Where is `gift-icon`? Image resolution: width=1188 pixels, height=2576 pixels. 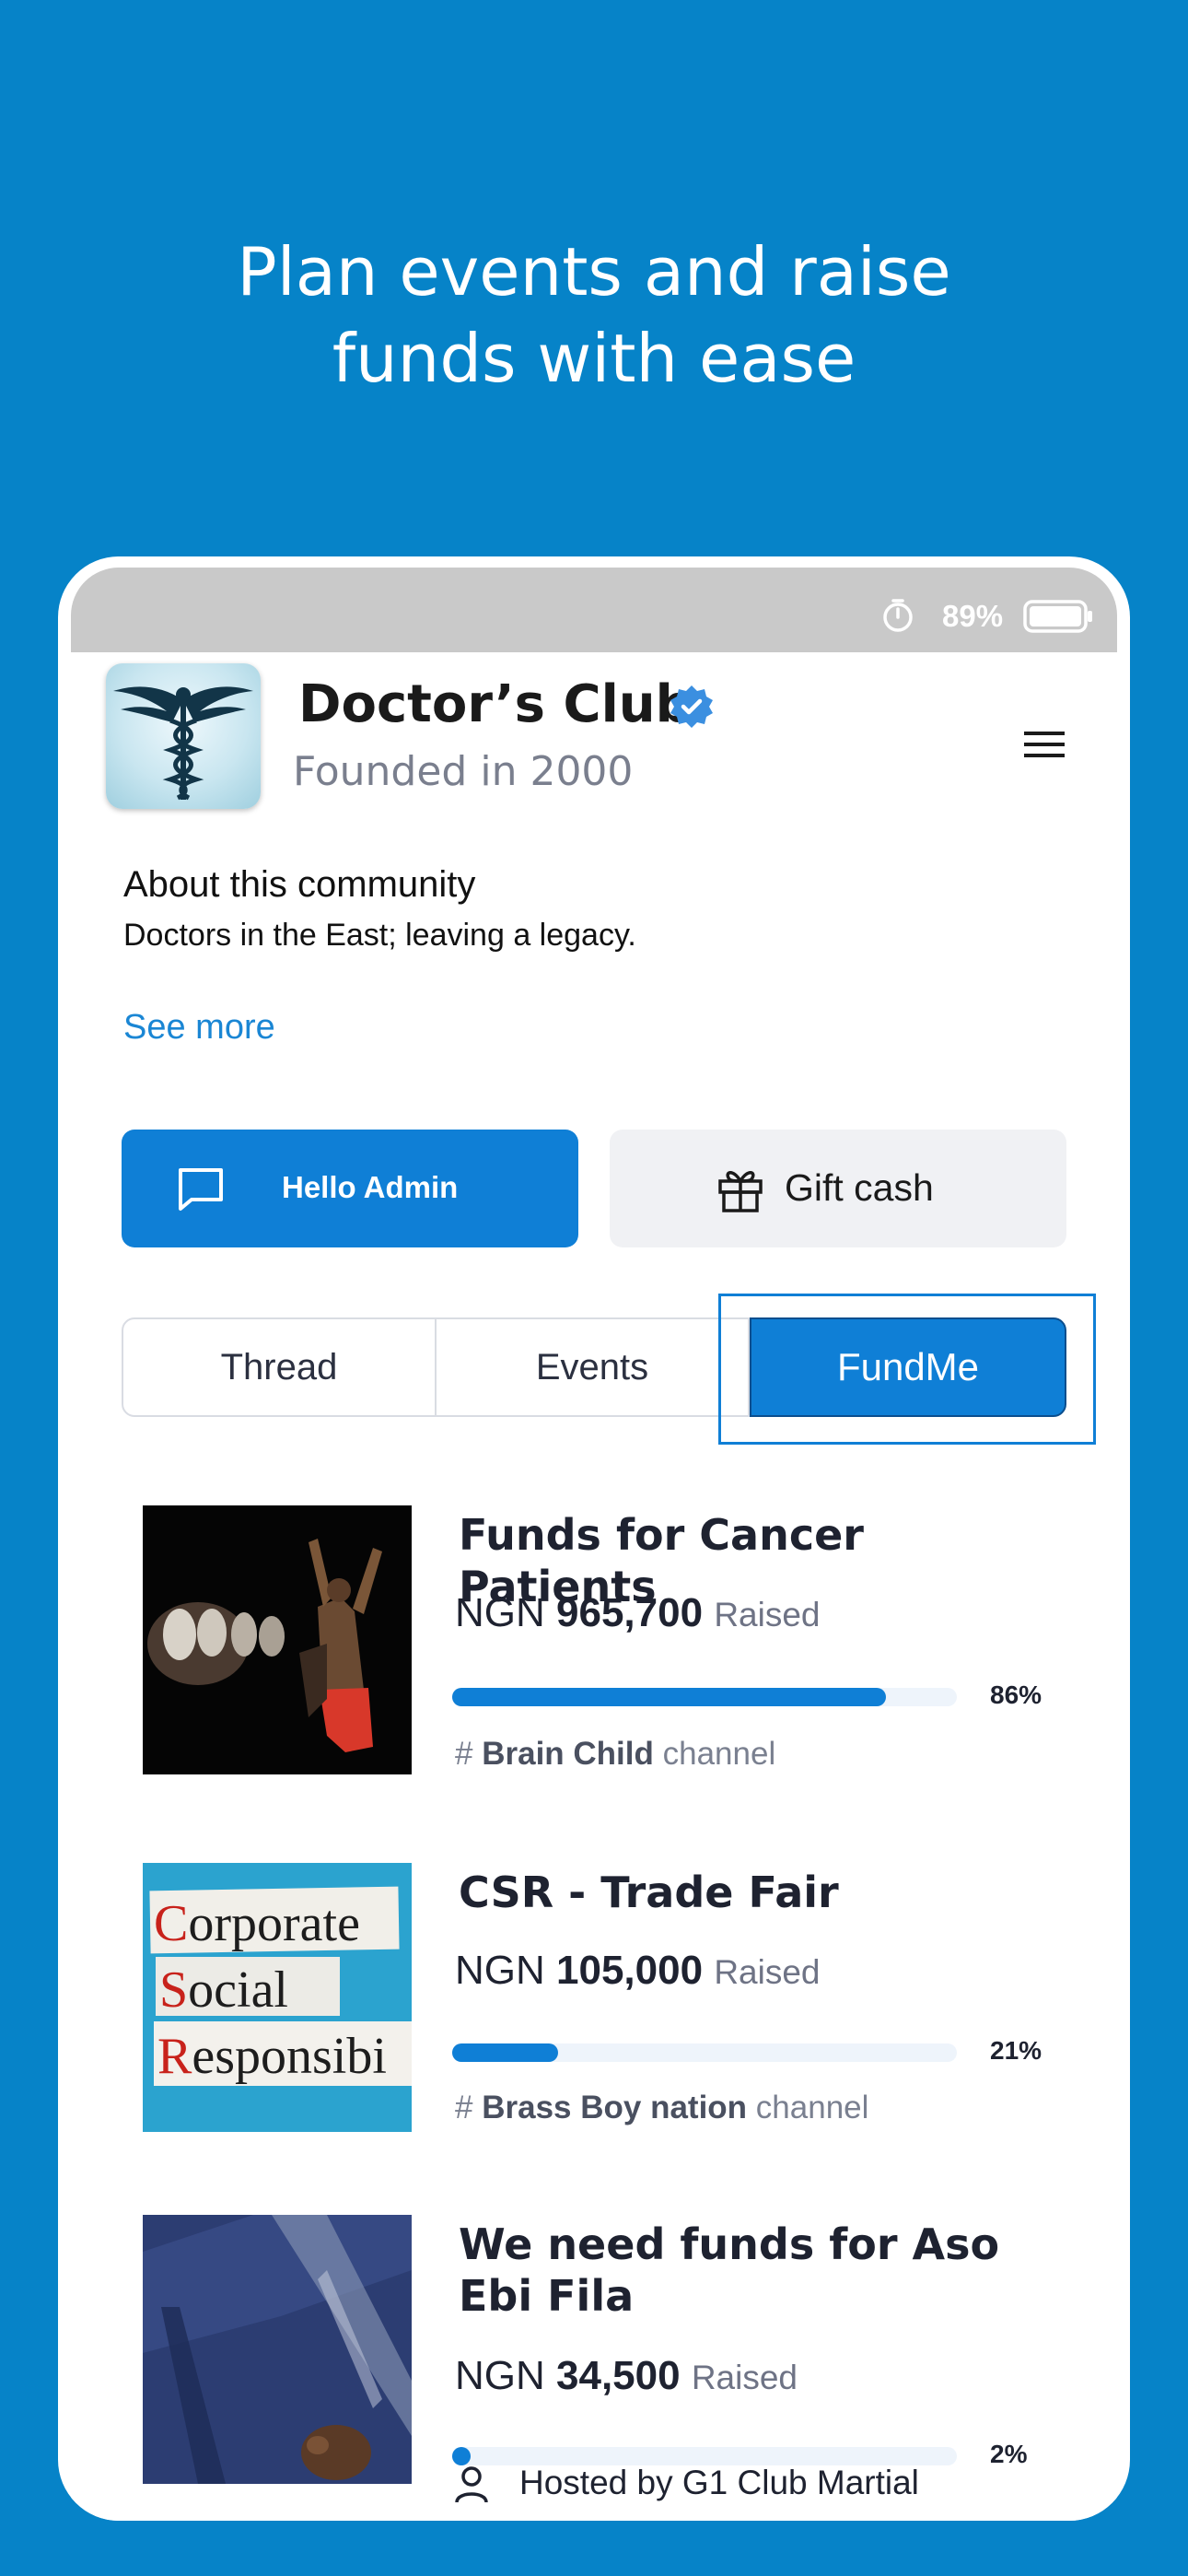 gift-icon is located at coordinates (740, 1191).